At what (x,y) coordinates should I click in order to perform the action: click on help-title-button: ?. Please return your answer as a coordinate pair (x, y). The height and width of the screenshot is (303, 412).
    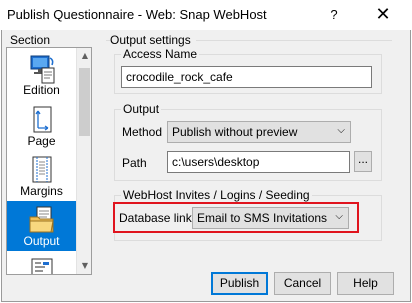
    Looking at the image, I should click on (334, 15).